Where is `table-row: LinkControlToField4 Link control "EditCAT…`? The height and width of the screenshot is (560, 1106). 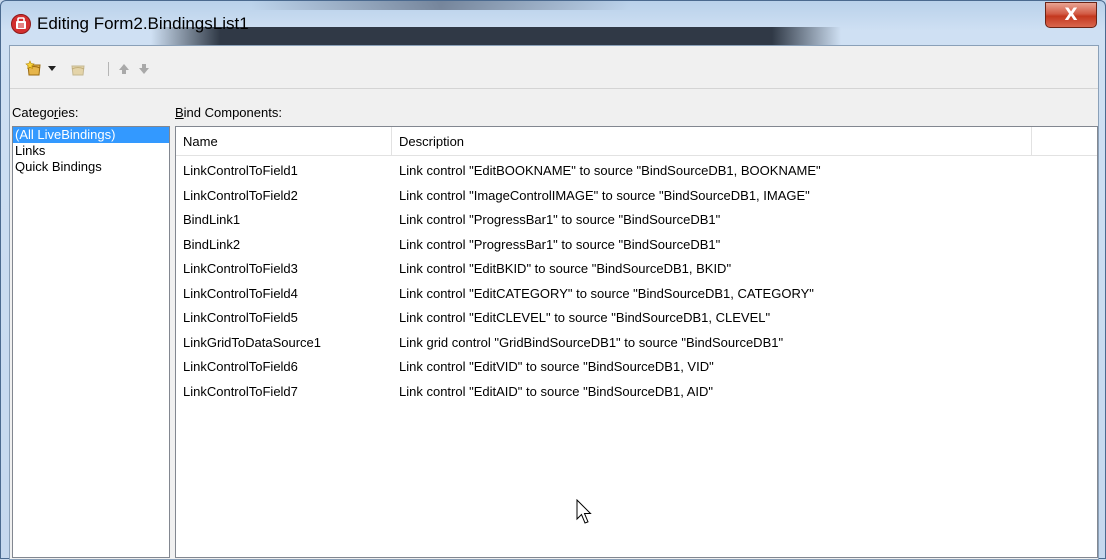
table-row: LinkControlToField4 Link control "EditCAT… is located at coordinates (636, 294).